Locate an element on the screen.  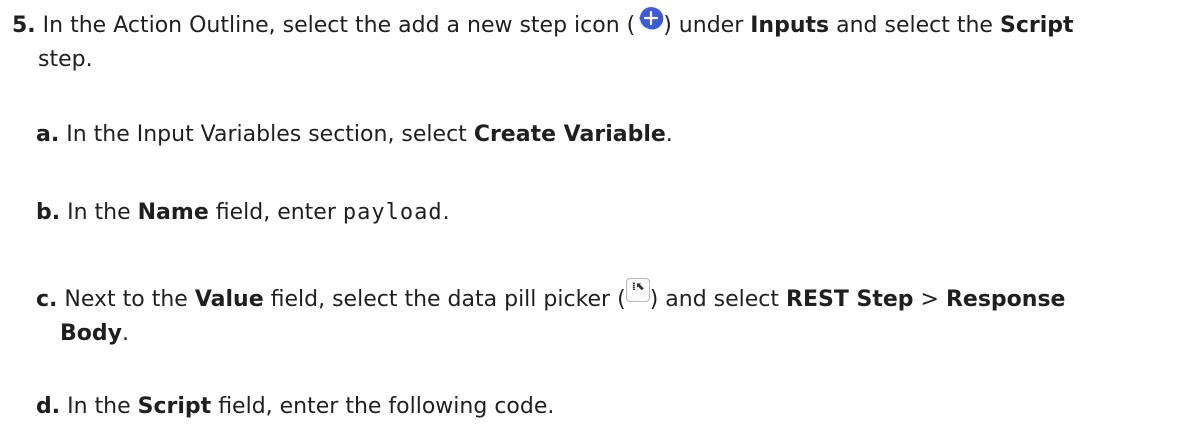
name-label: Name is located at coordinates (173, 212).